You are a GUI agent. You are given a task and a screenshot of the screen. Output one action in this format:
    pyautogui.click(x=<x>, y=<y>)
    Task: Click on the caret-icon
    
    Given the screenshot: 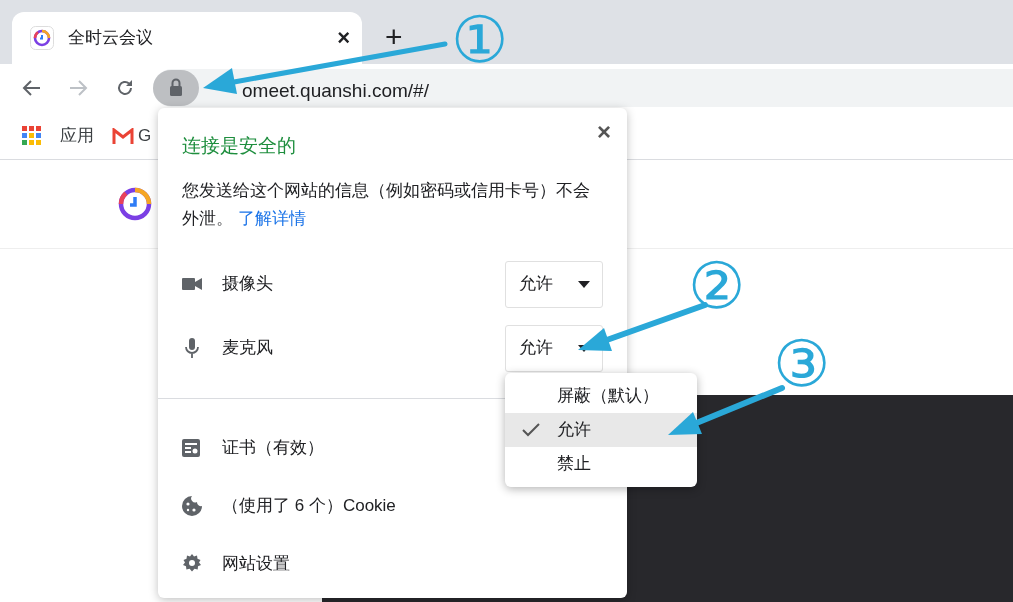 What is the action you would take?
    pyautogui.click(x=584, y=284)
    